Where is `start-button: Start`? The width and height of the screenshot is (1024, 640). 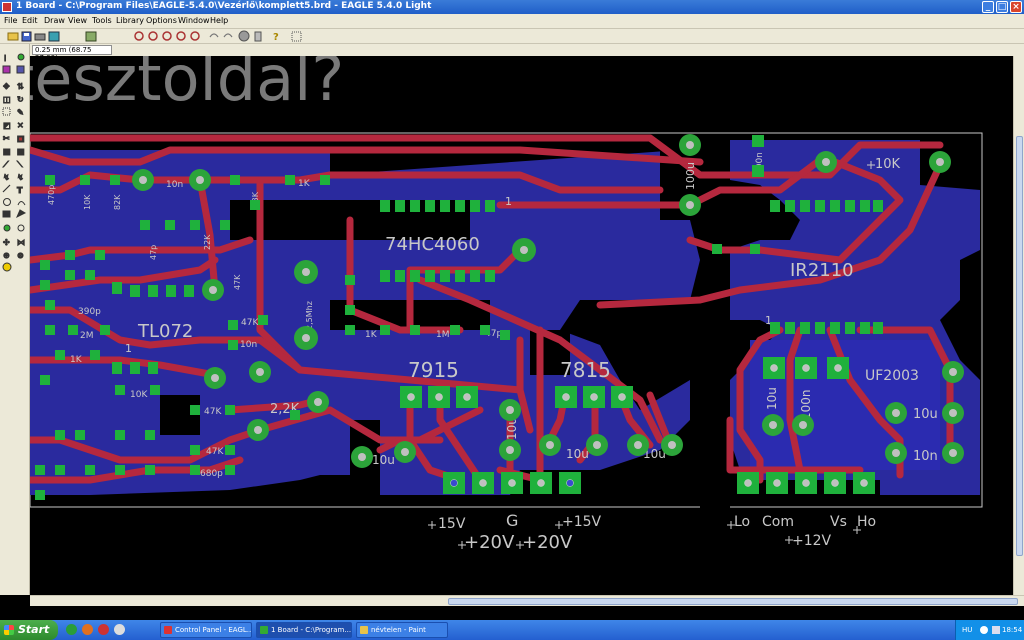
start-button: Start is located at coordinates (29, 630).